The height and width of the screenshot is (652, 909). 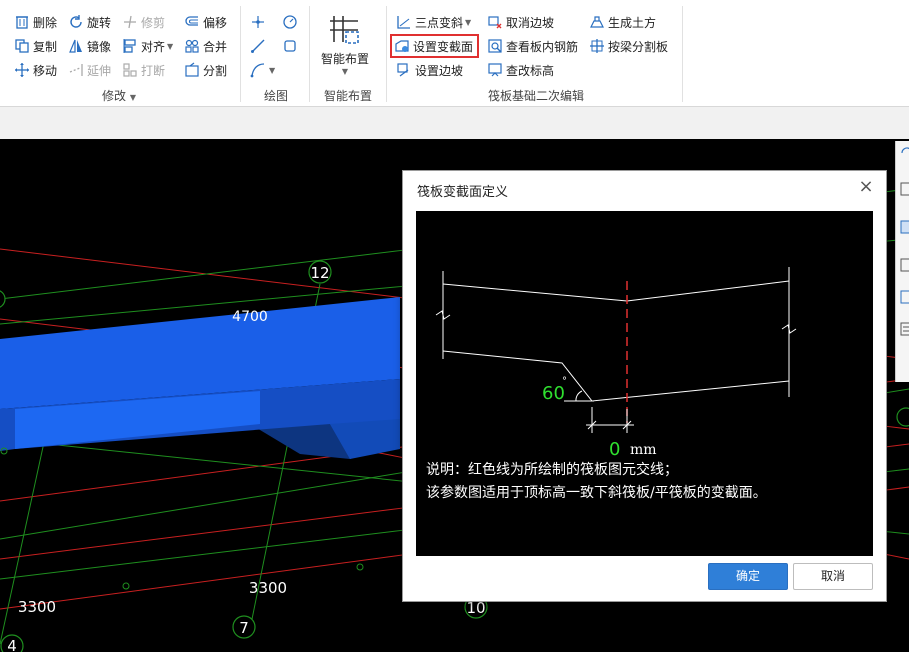 I want to click on trim-button: 修剪, so click(x=143, y=22).